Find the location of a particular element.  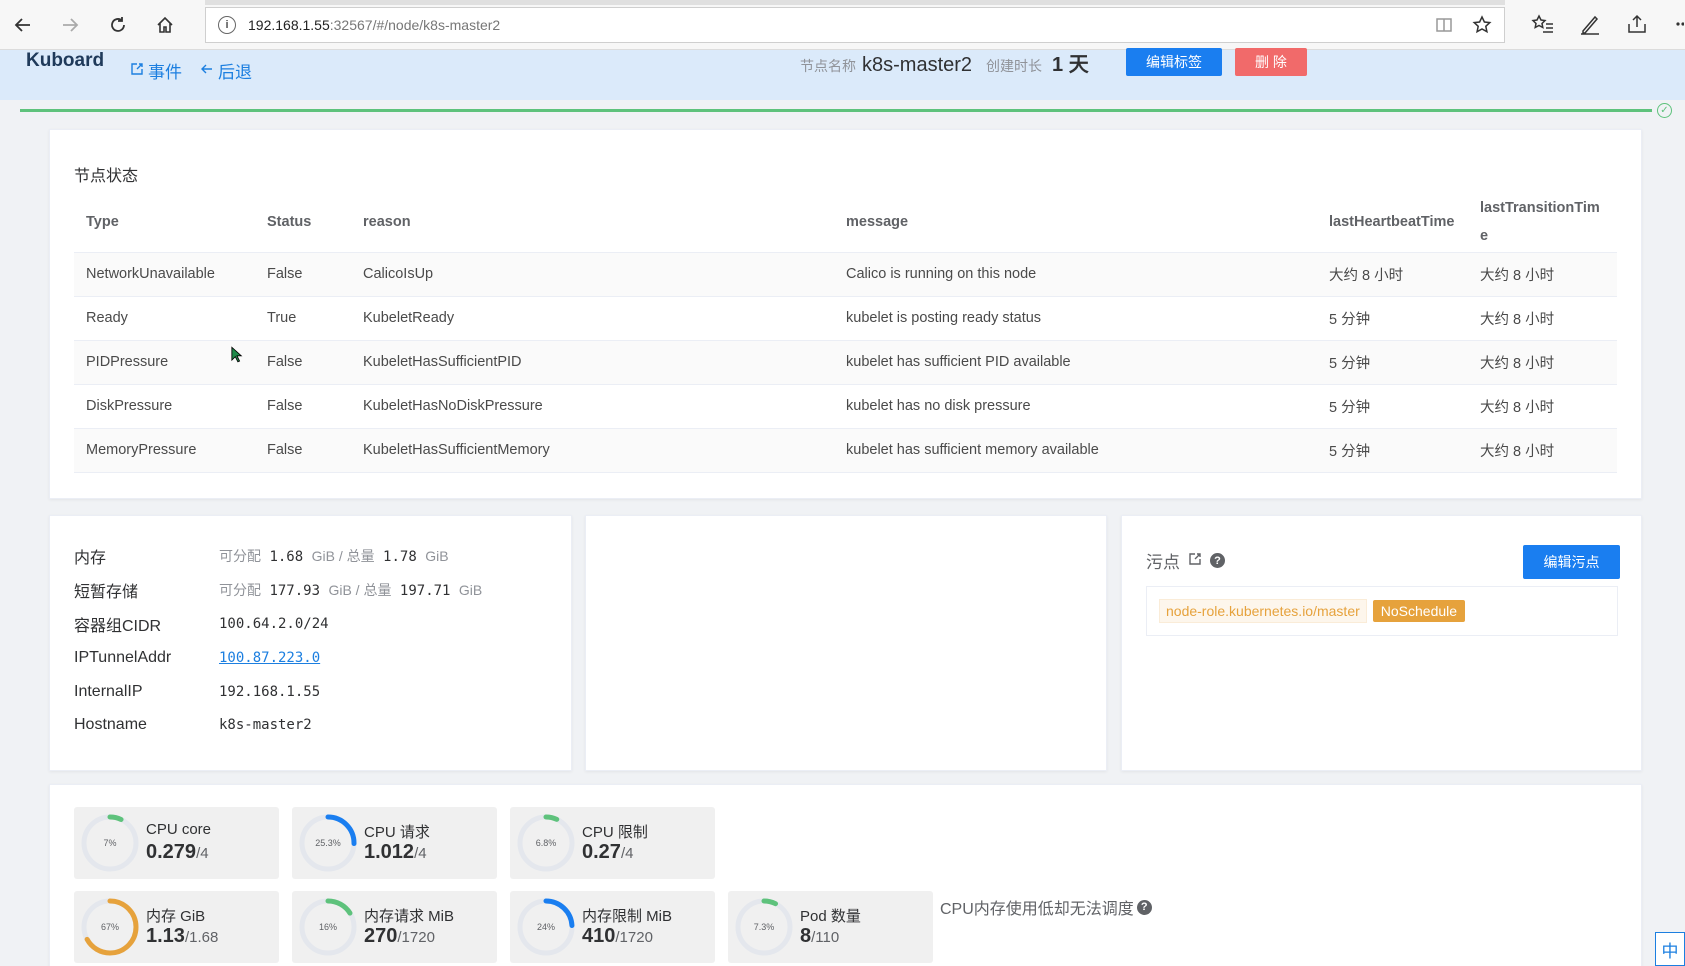

usage-percent: 24% is located at coordinates (545, 927).